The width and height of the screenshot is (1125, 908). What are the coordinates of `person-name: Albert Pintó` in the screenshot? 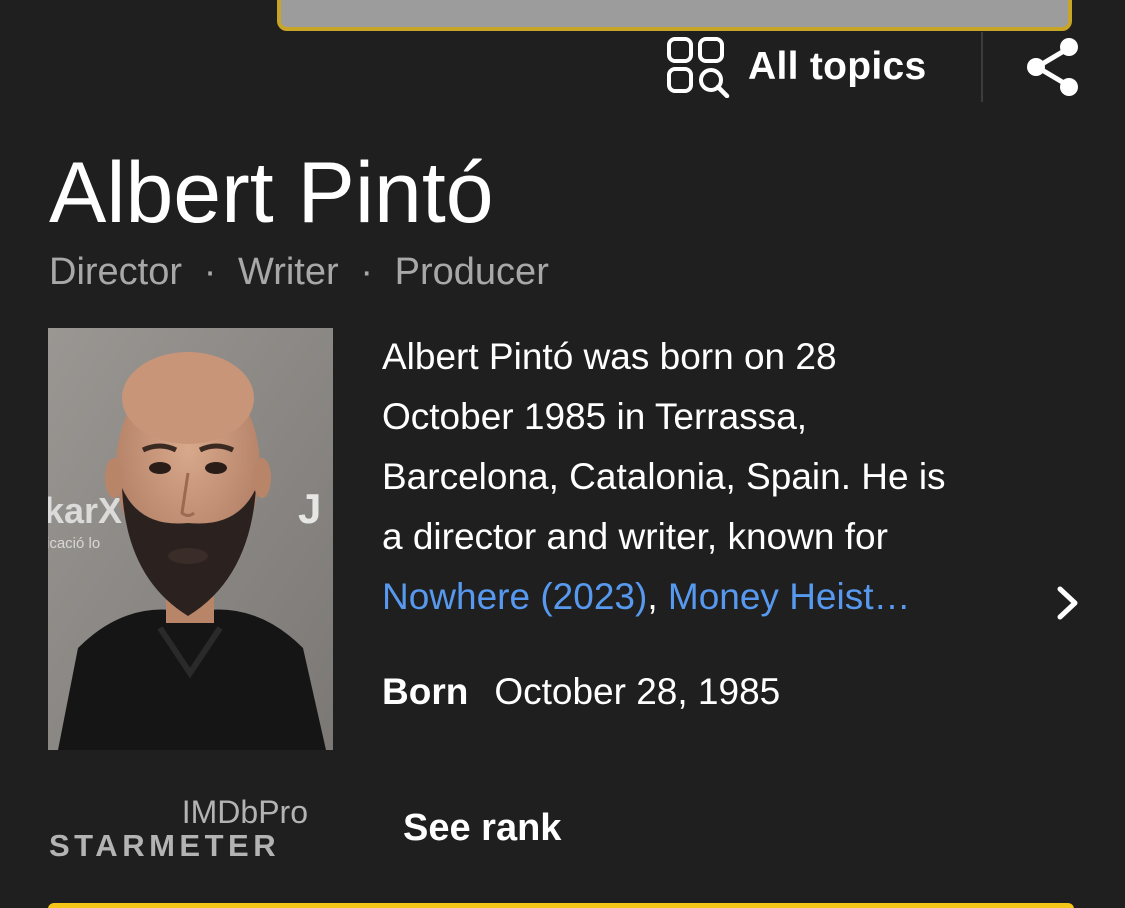 It's located at (271, 193).